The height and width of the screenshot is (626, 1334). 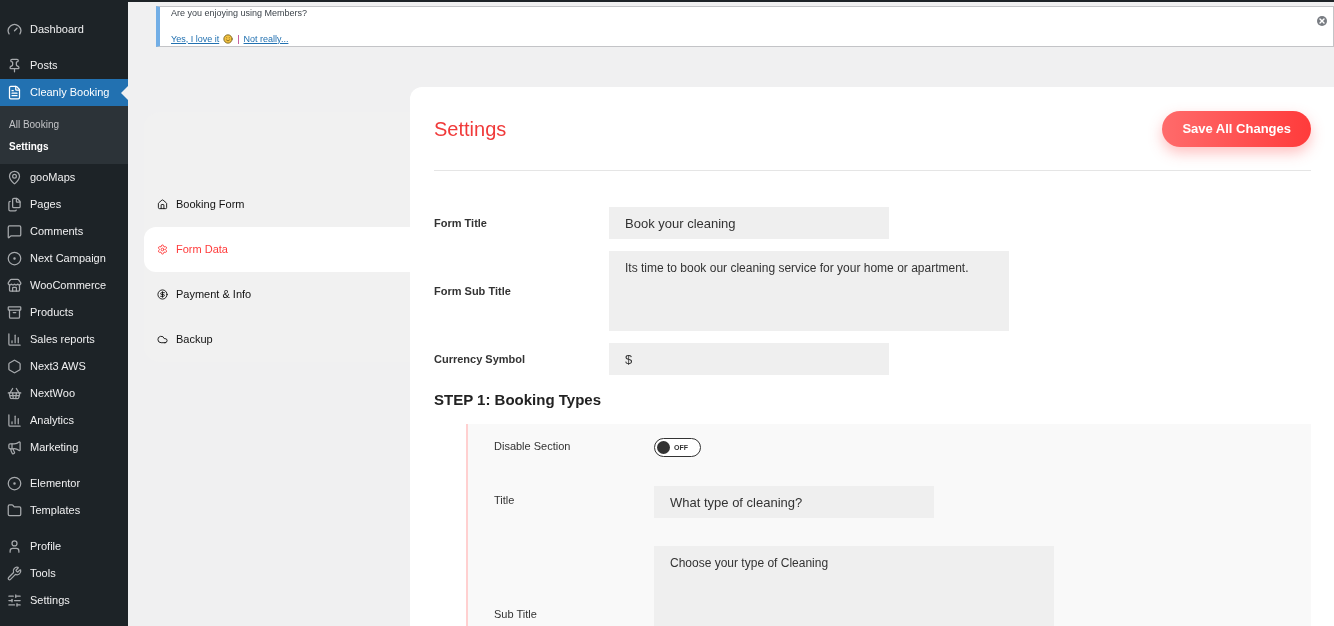 I want to click on field-label: Form Title, so click(x=461, y=223).